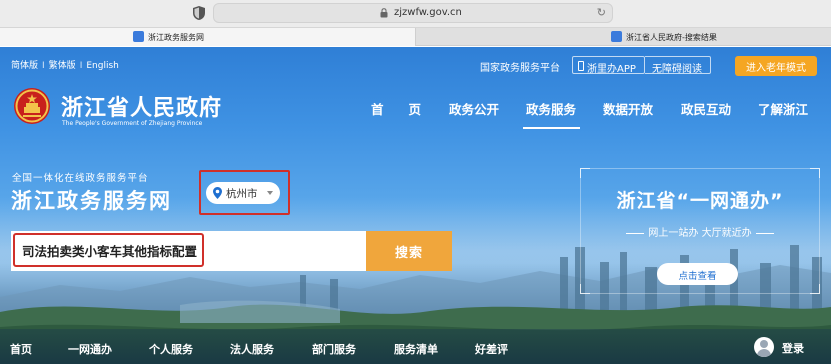 Image resolution: width=831 pixels, height=364 pixels. Describe the element at coordinates (601, 12) in the screenshot. I see `reload-icon: ↻` at that location.